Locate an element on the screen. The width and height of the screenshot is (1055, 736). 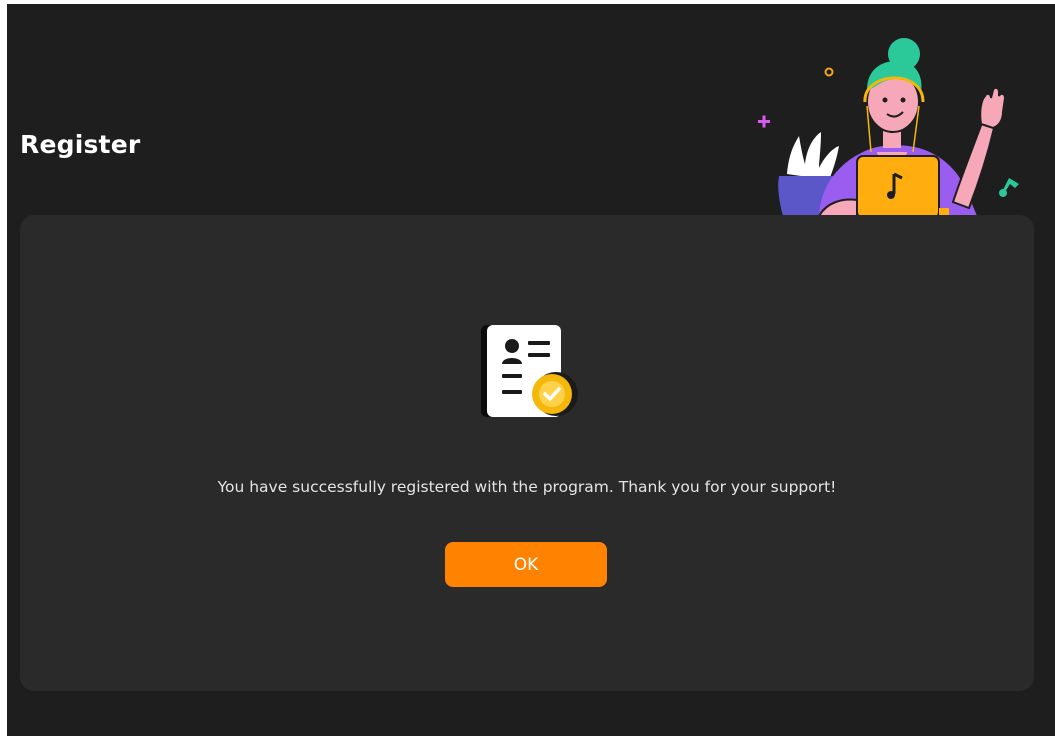
music-note-decoration is located at coordinates (1009, 187).